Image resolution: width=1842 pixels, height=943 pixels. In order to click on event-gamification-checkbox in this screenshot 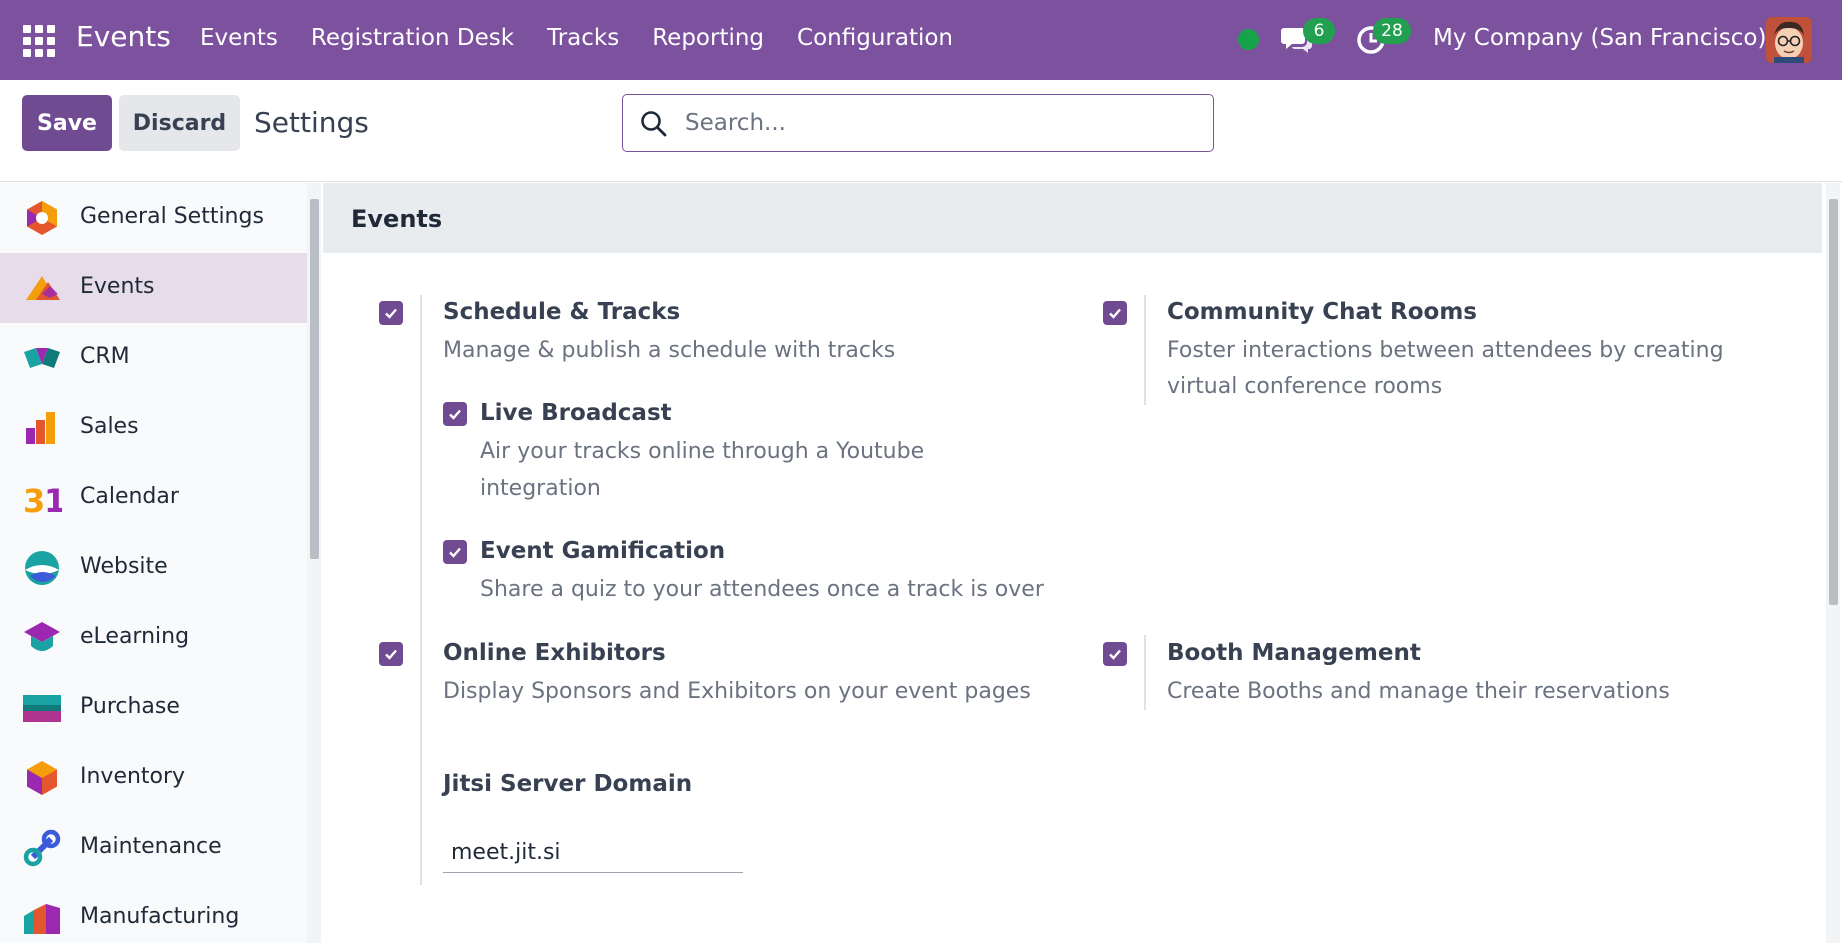, I will do `click(455, 552)`.